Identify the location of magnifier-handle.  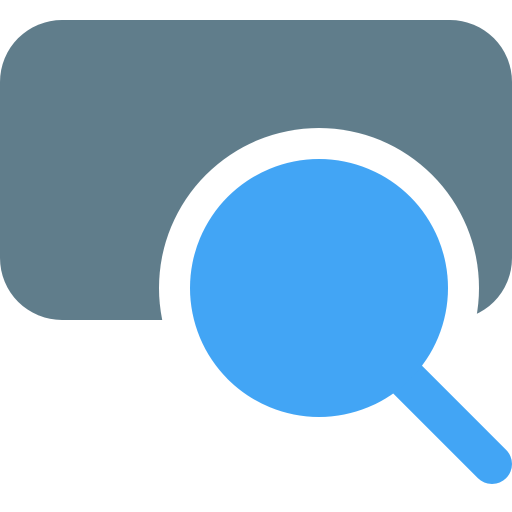
(448, 420).